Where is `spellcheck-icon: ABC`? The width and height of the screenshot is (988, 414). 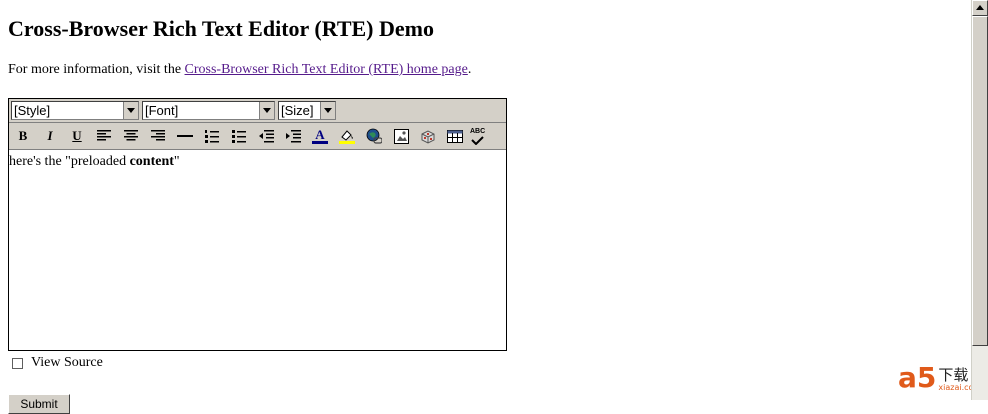
spellcheck-icon: ABC is located at coordinates (478, 131).